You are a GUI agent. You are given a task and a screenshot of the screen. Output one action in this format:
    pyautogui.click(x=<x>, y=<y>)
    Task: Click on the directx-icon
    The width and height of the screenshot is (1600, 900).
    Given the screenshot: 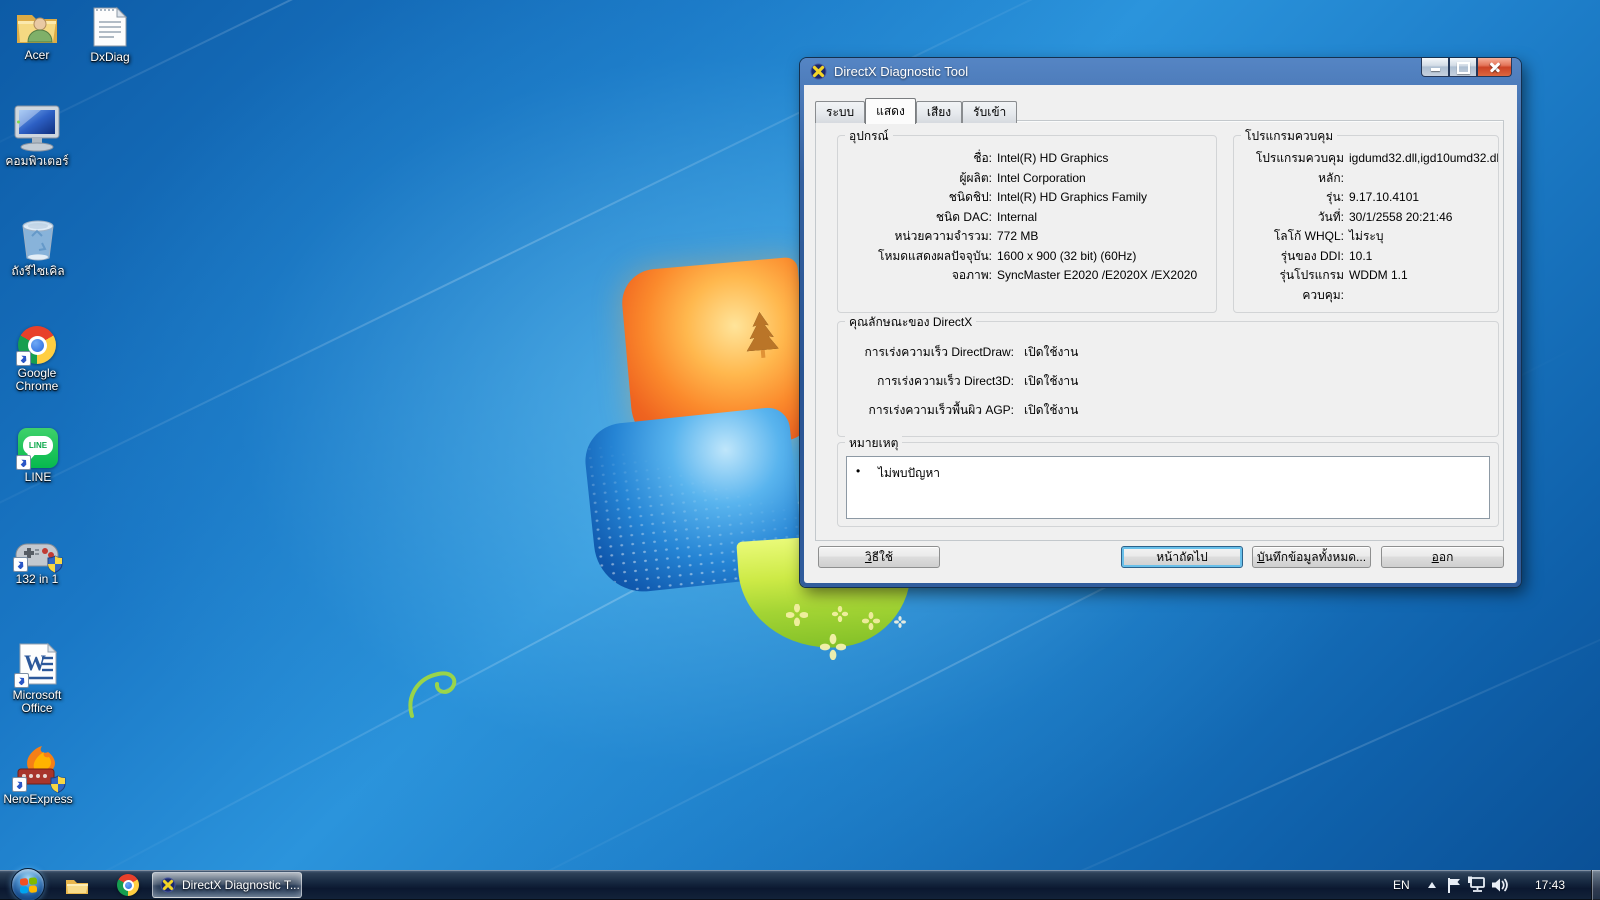 What is the action you would take?
    pyautogui.click(x=818, y=71)
    